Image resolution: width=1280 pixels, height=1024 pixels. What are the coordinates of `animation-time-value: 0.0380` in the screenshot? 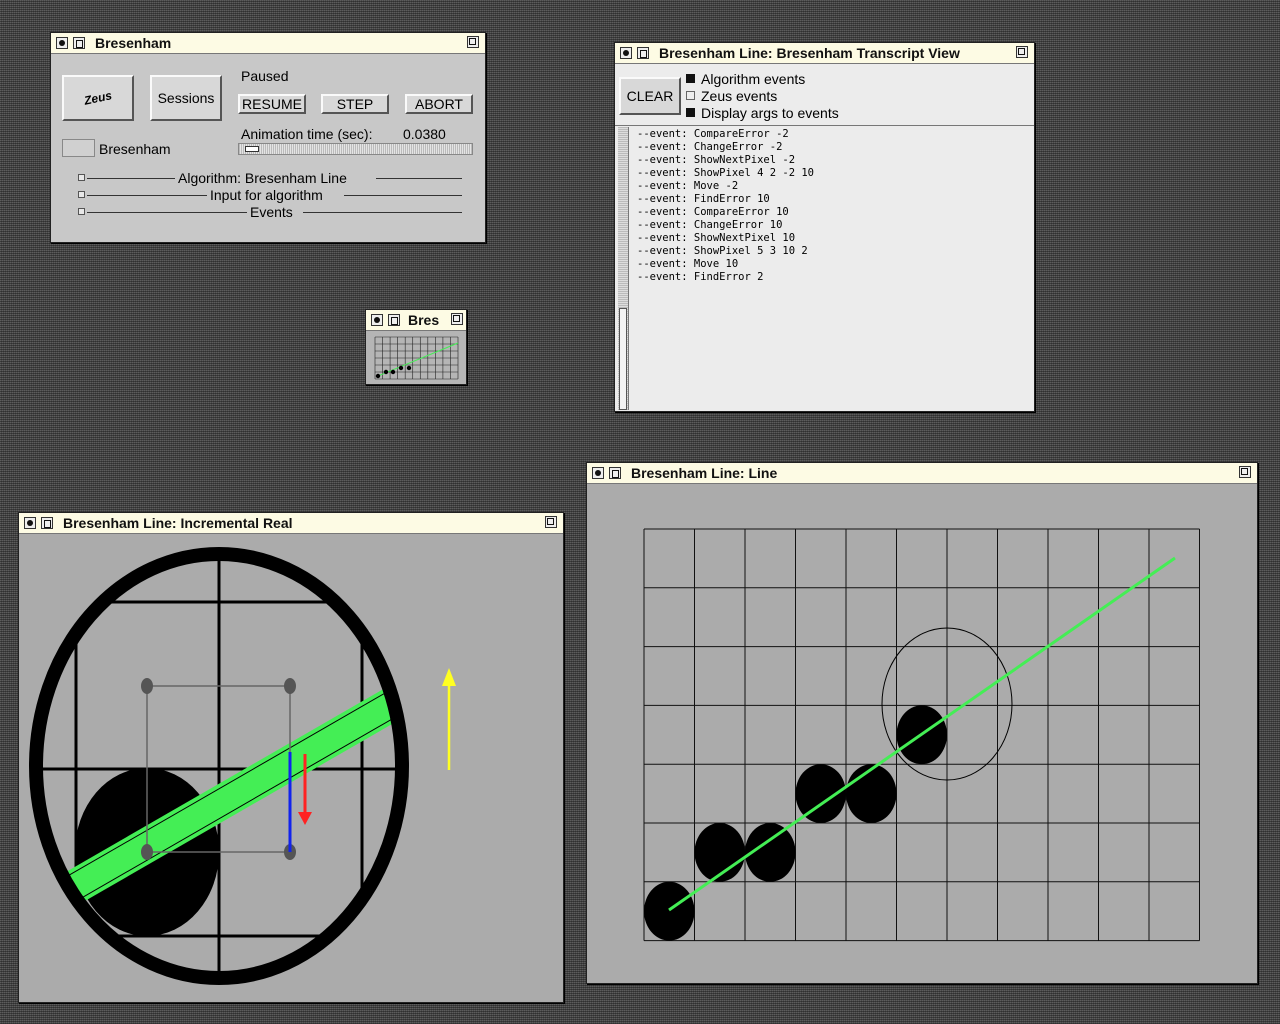 It's located at (424, 134).